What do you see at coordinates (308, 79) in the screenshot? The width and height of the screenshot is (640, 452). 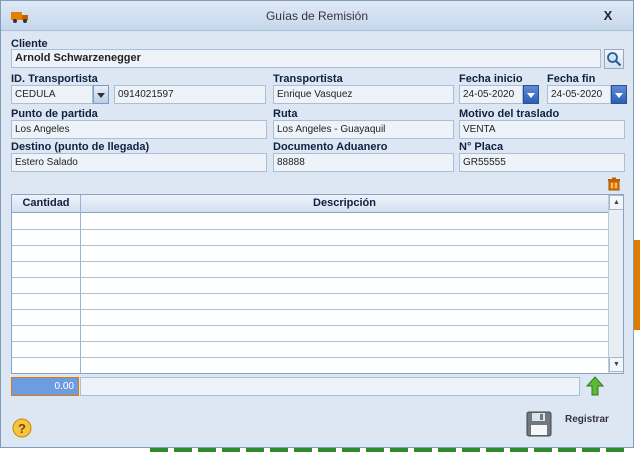 I see `transportista-label: Transportista` at bounding box center [308, 79].